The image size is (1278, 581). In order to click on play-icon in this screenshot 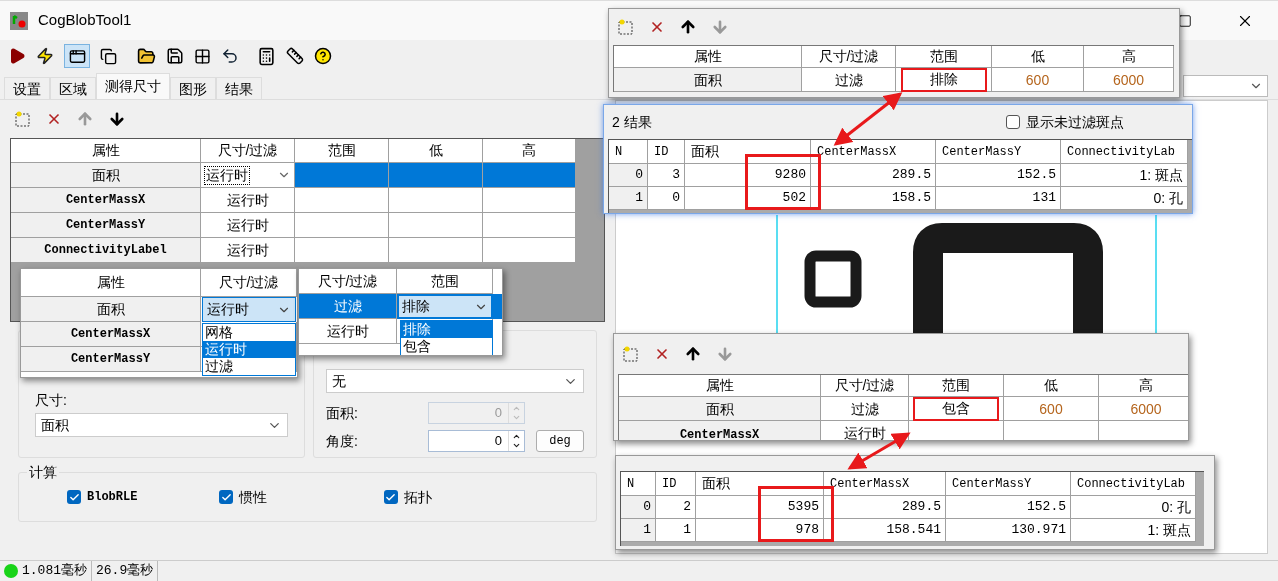, I will do `click(17, 56)`.